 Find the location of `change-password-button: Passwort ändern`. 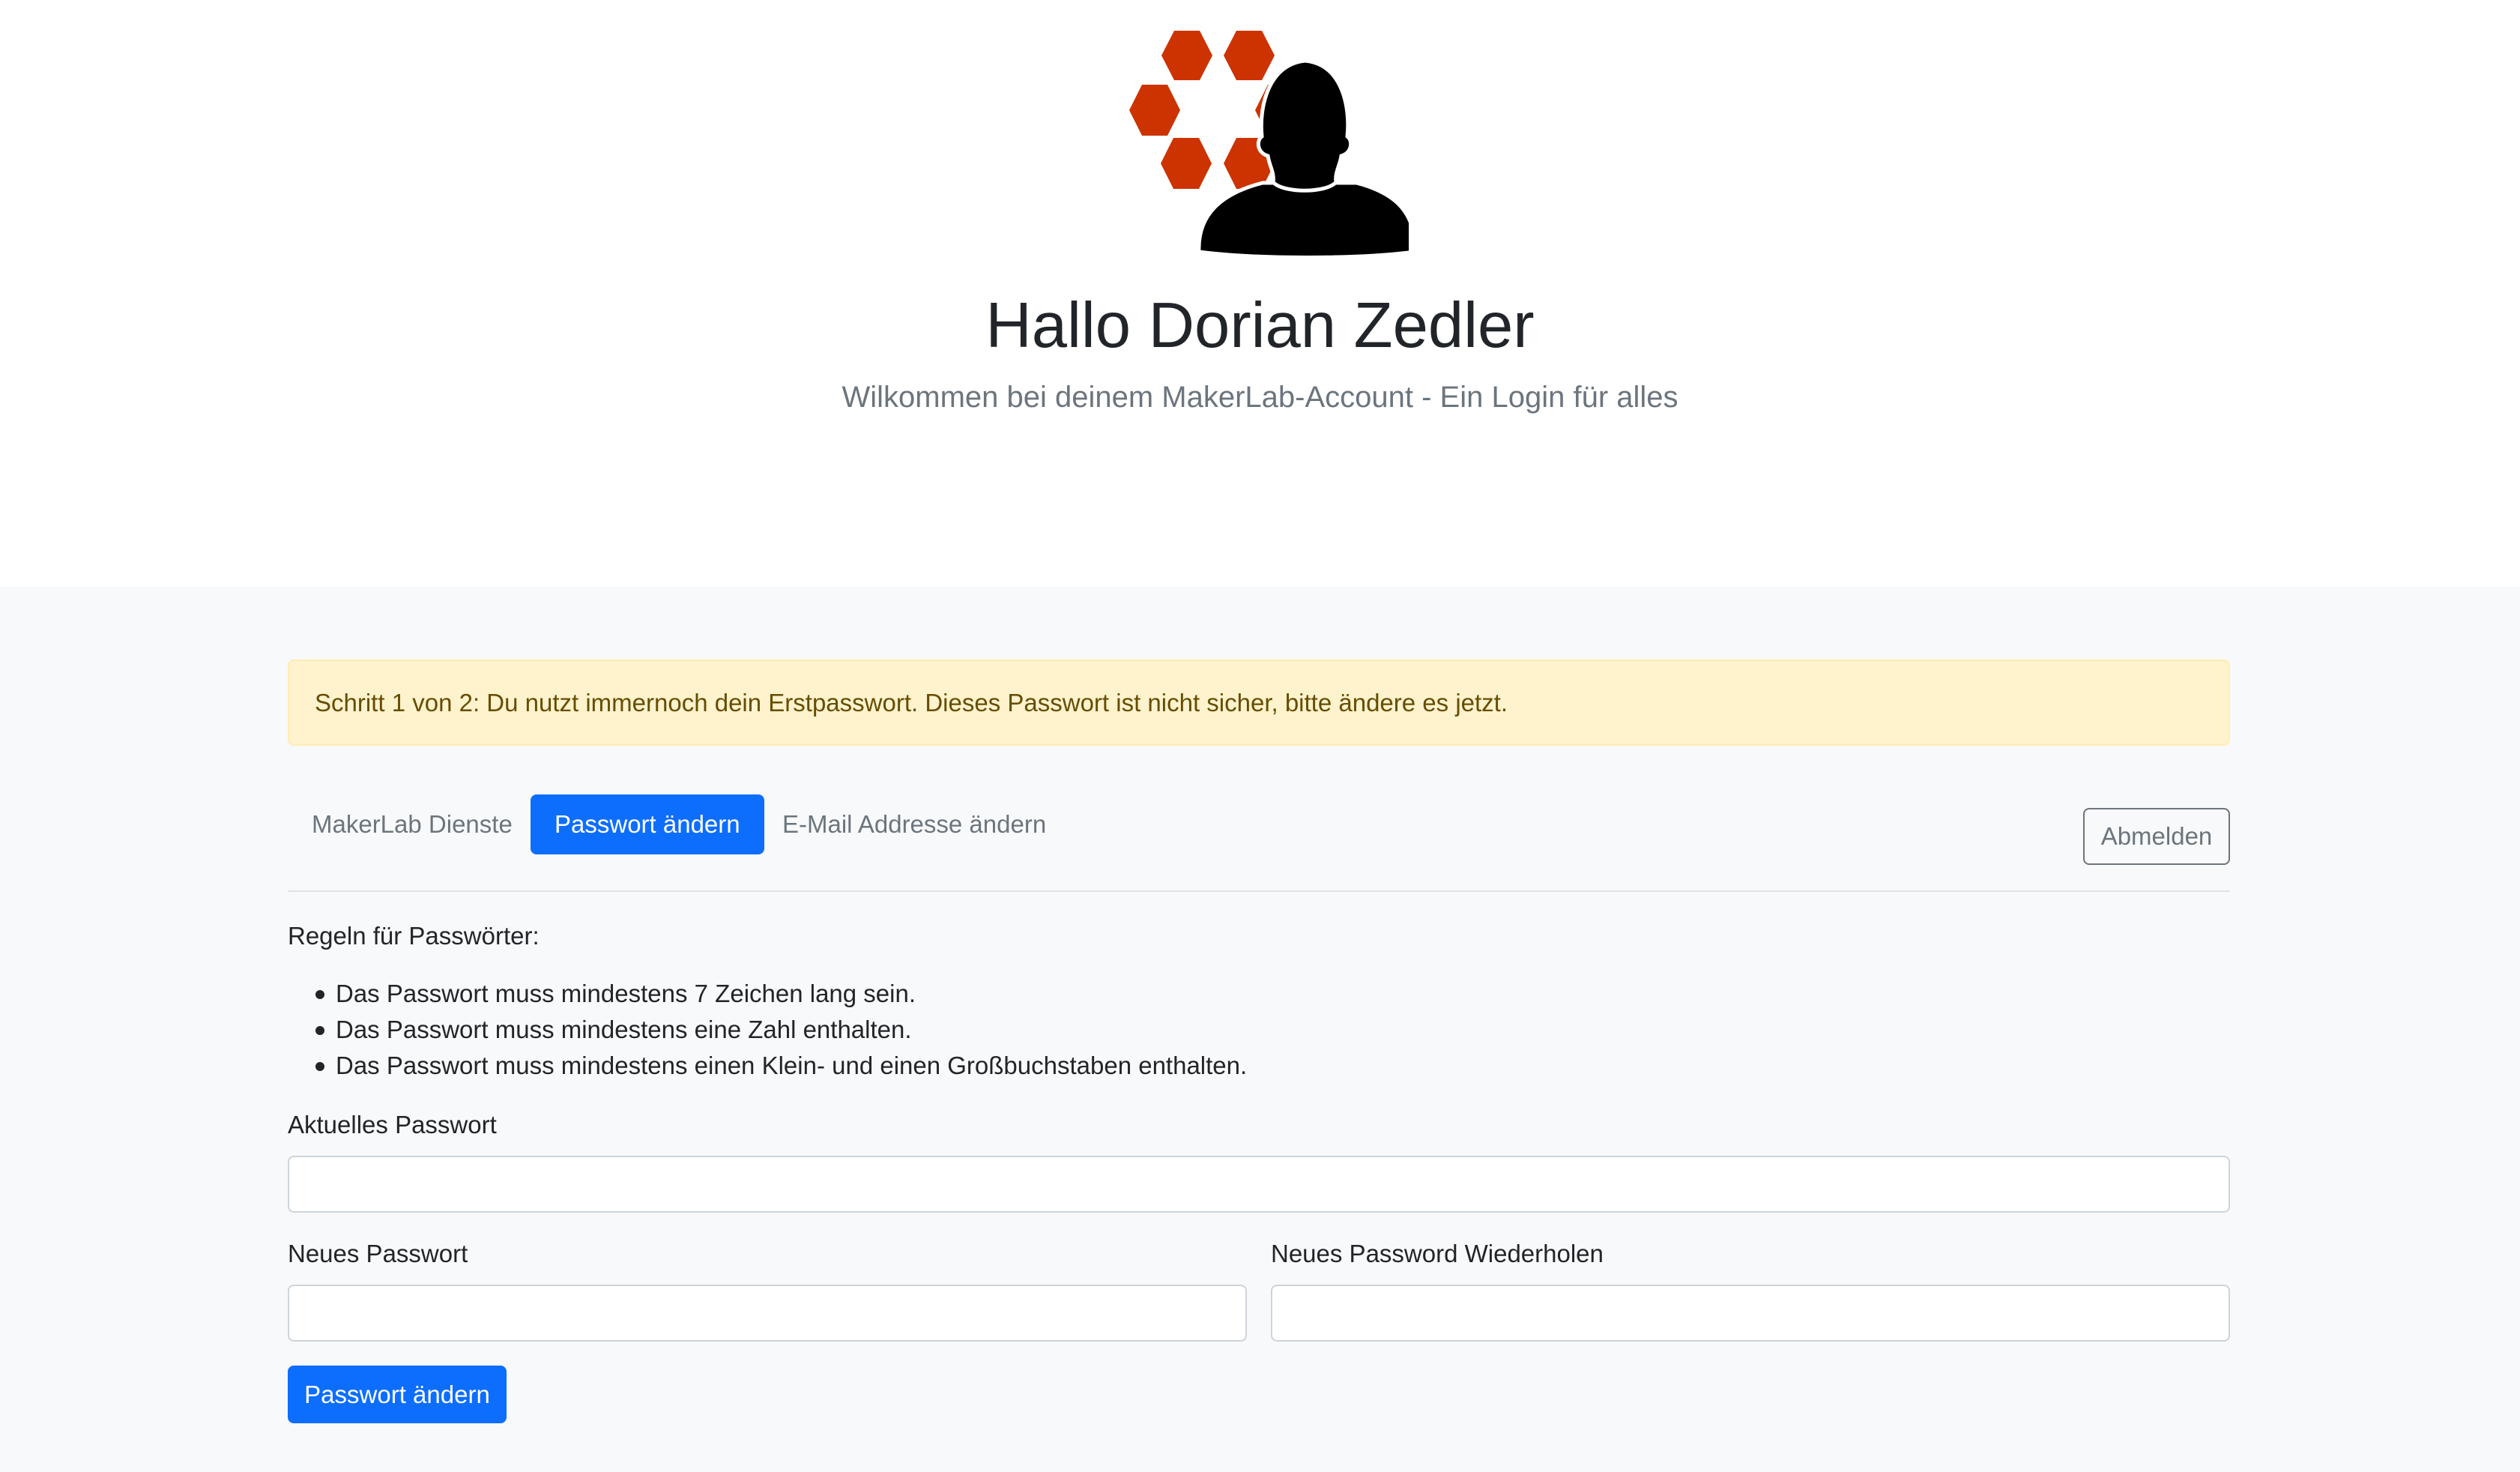

change-password-button: Passwort ändern is located at coordinates (397, 1395).